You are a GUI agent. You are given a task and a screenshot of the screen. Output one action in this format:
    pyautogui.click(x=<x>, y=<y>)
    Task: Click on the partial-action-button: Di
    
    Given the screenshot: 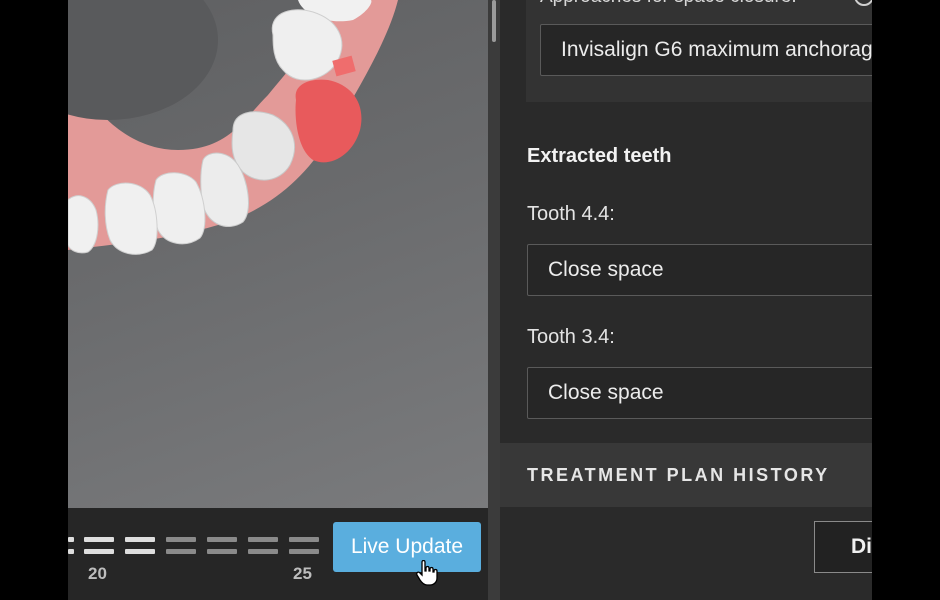 What is the action you would take?
    pyautogui.click(x=843, y=547)
    